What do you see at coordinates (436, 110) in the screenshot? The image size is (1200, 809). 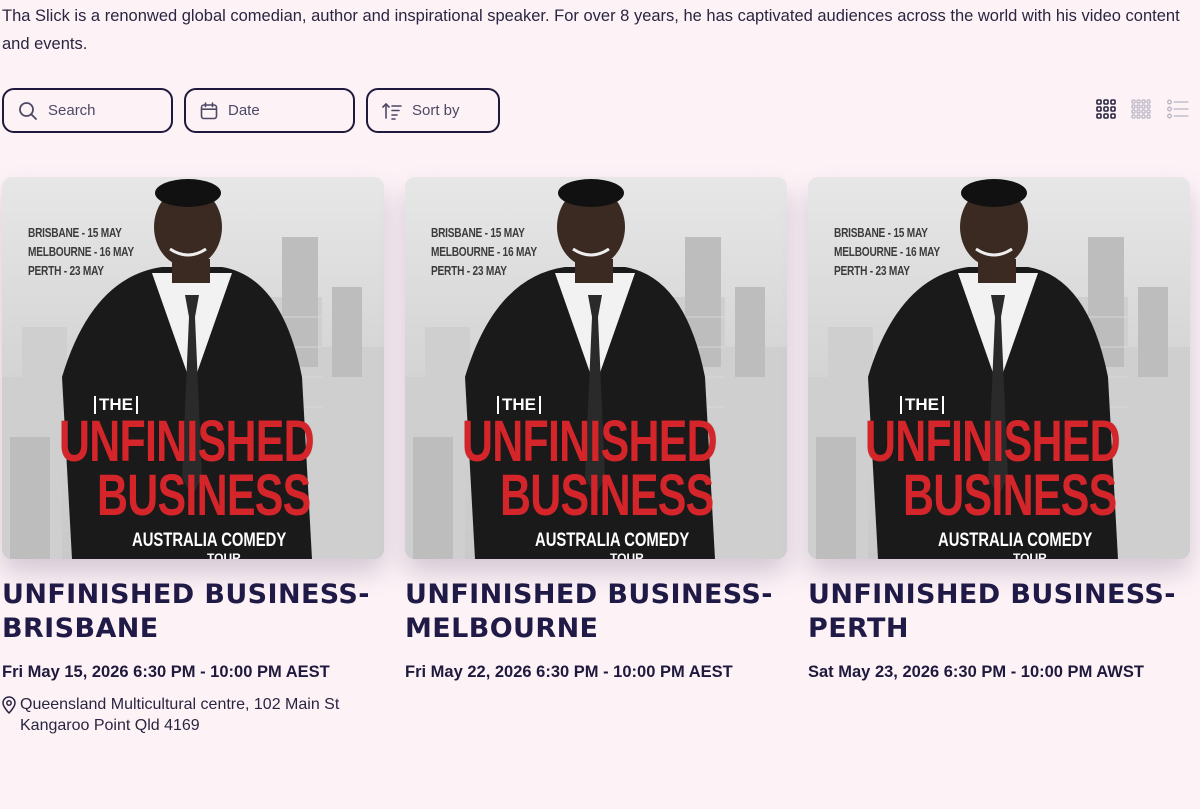 I see `sort-by-label: Sort by` at bounding box center [436, 110].